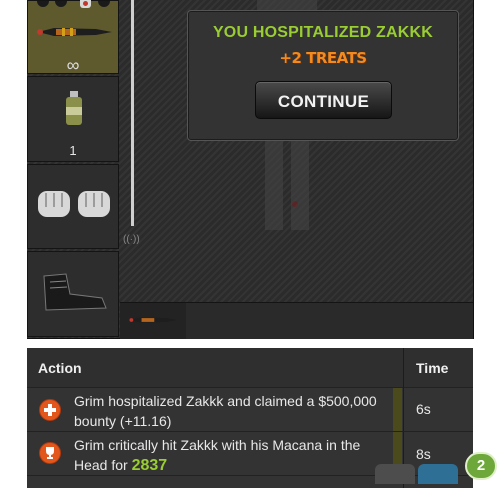  Describe the element at coordinates (50, 453) in the screenshot. I see `trophy-icon` at that location.